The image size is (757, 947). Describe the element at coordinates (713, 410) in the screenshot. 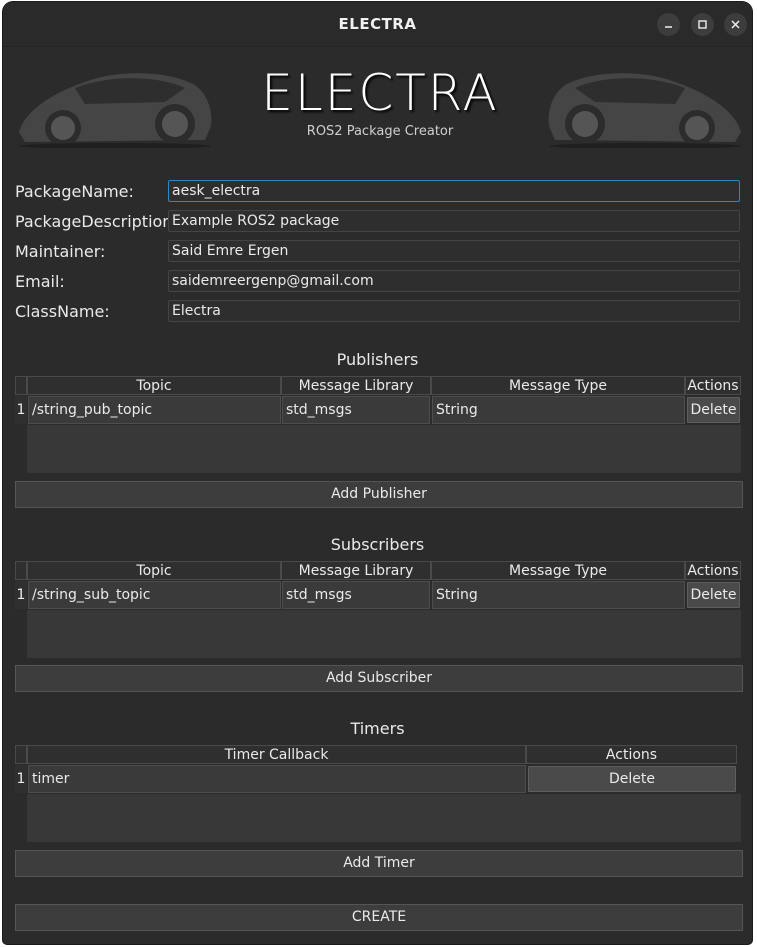

I see `publisher-delete-button: Delete` at that location.